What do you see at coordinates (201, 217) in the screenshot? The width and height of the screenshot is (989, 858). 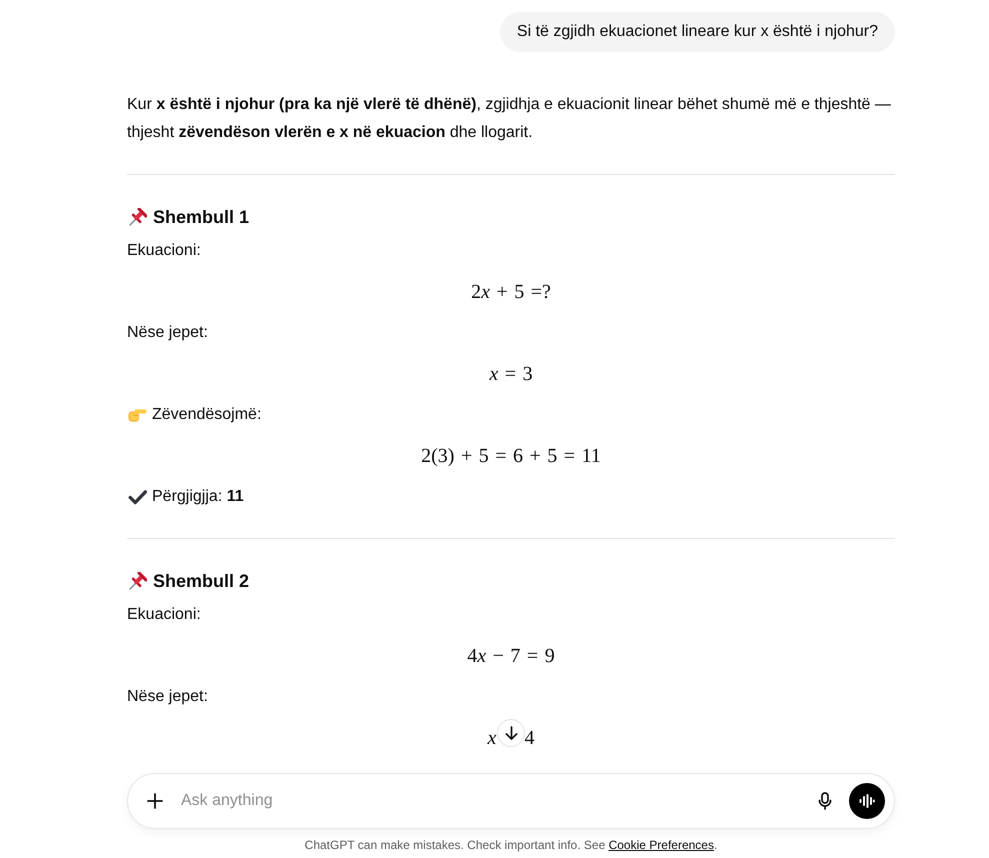 I see `section-heading: Shembull 1` at bounding box center [201, 217].